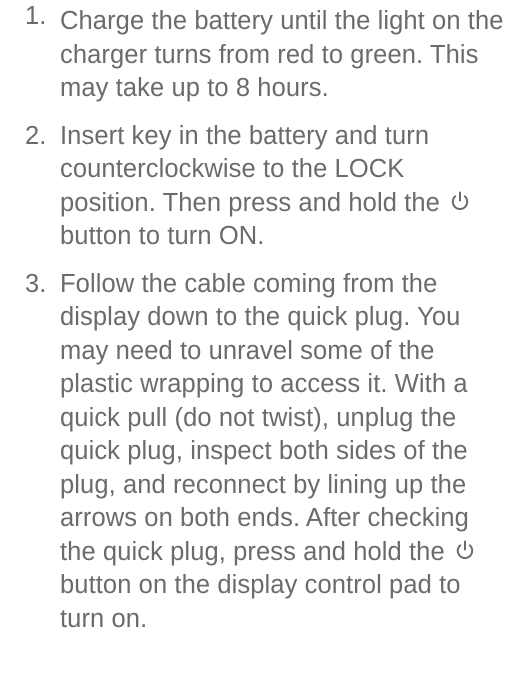  I want to click on step-number: 1., so click(36, 16).